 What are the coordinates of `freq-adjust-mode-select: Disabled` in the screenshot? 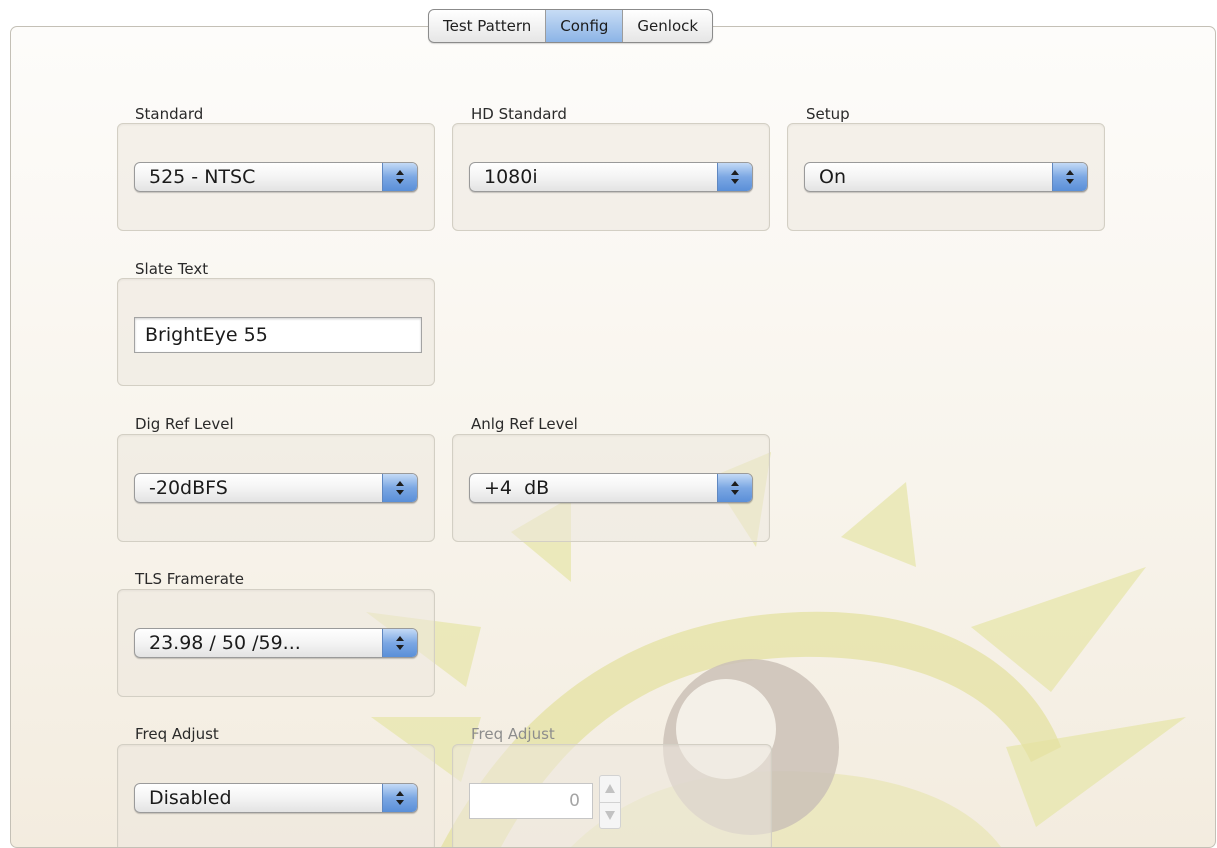 It's located at (276, 798).